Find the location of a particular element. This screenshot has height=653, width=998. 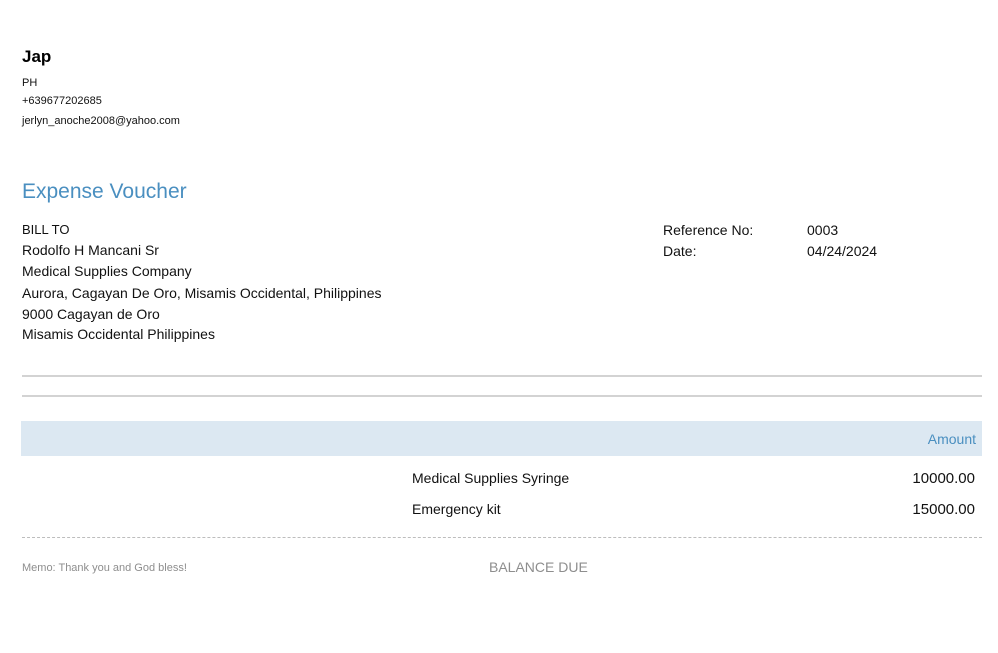

line-item-amount: 15000.00 is located at coordinates (943, 509).